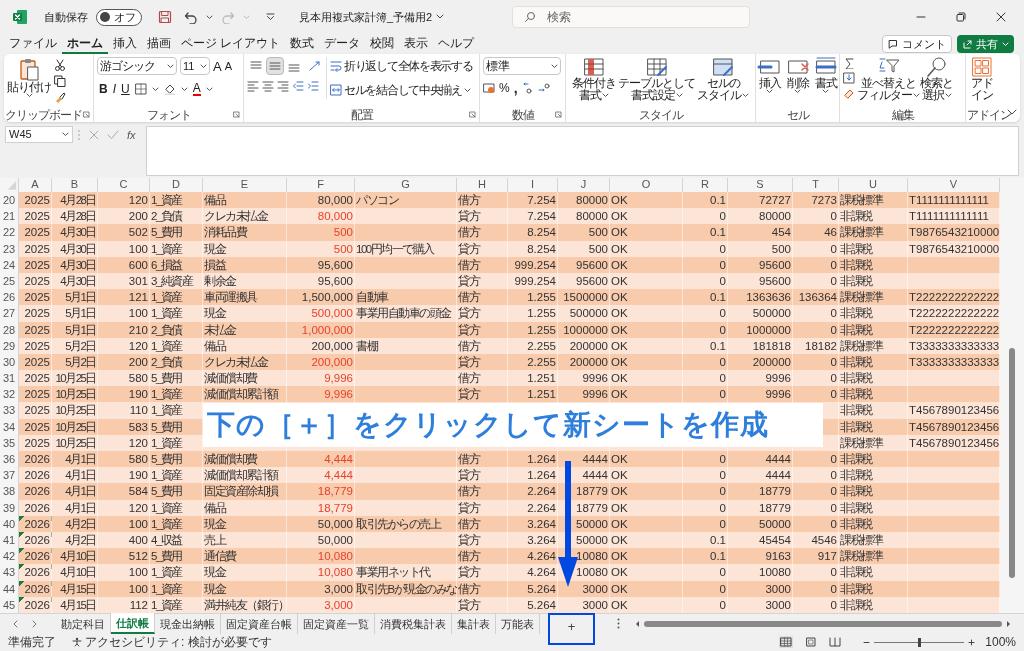 The image size is (1024, 651). Describe the element at coordinates (131, 135) in the screenshot. I see `insert-function-button: fx` at that location.